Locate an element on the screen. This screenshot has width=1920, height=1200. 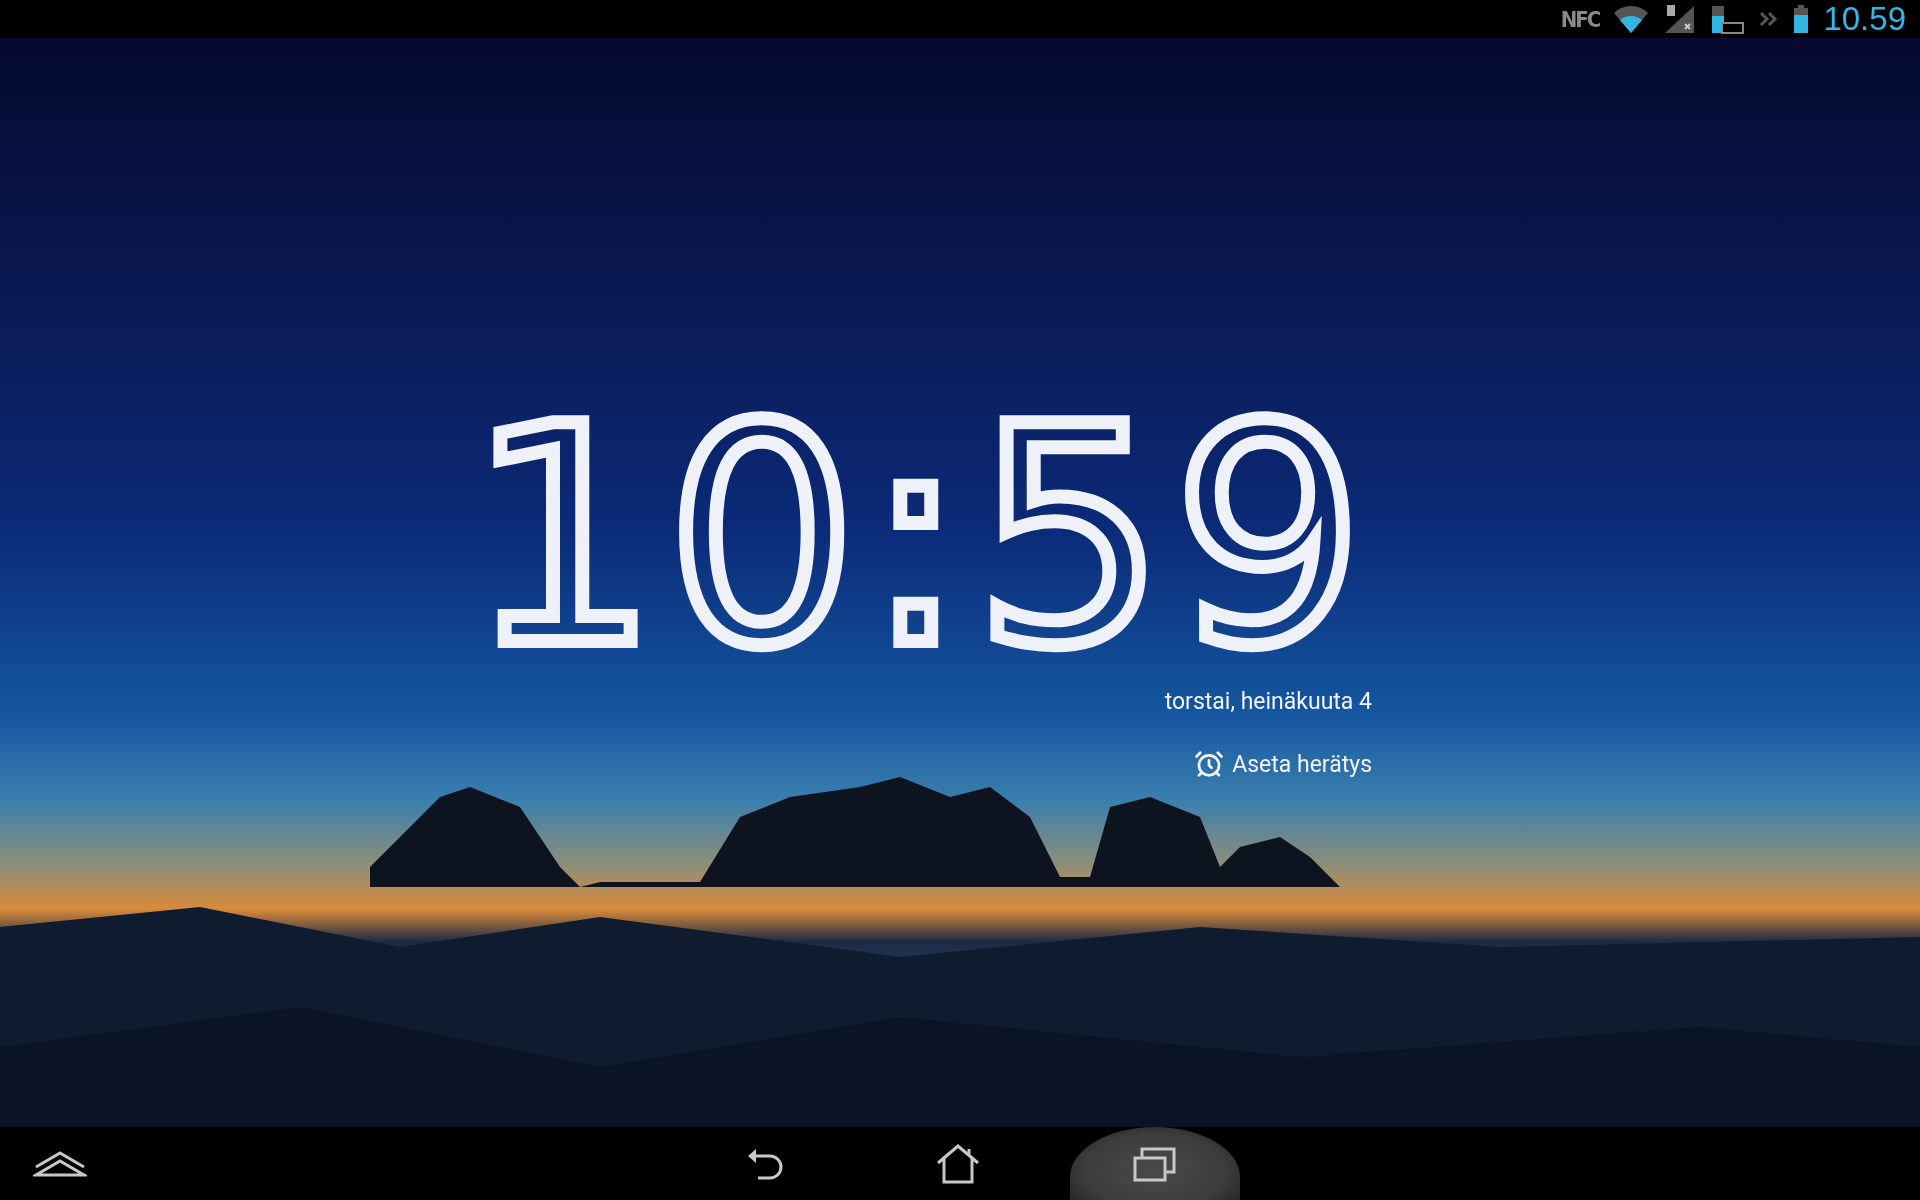
no-signal-icon is located at coordinates (1679, 19).